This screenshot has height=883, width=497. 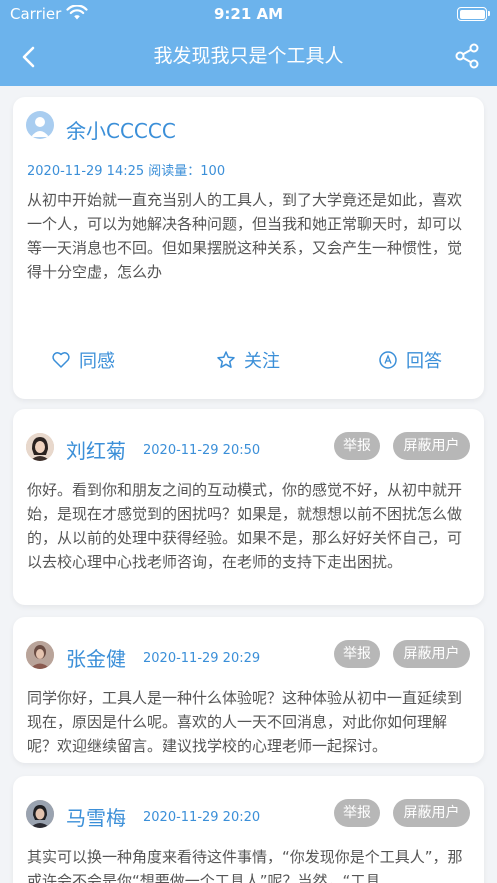 What do you see at coordinates (248, 43) in the screenshot?
I see `app-header: Carrier 9:21 AM 我发现我只是个工具人` at bounding box center [248, 43].